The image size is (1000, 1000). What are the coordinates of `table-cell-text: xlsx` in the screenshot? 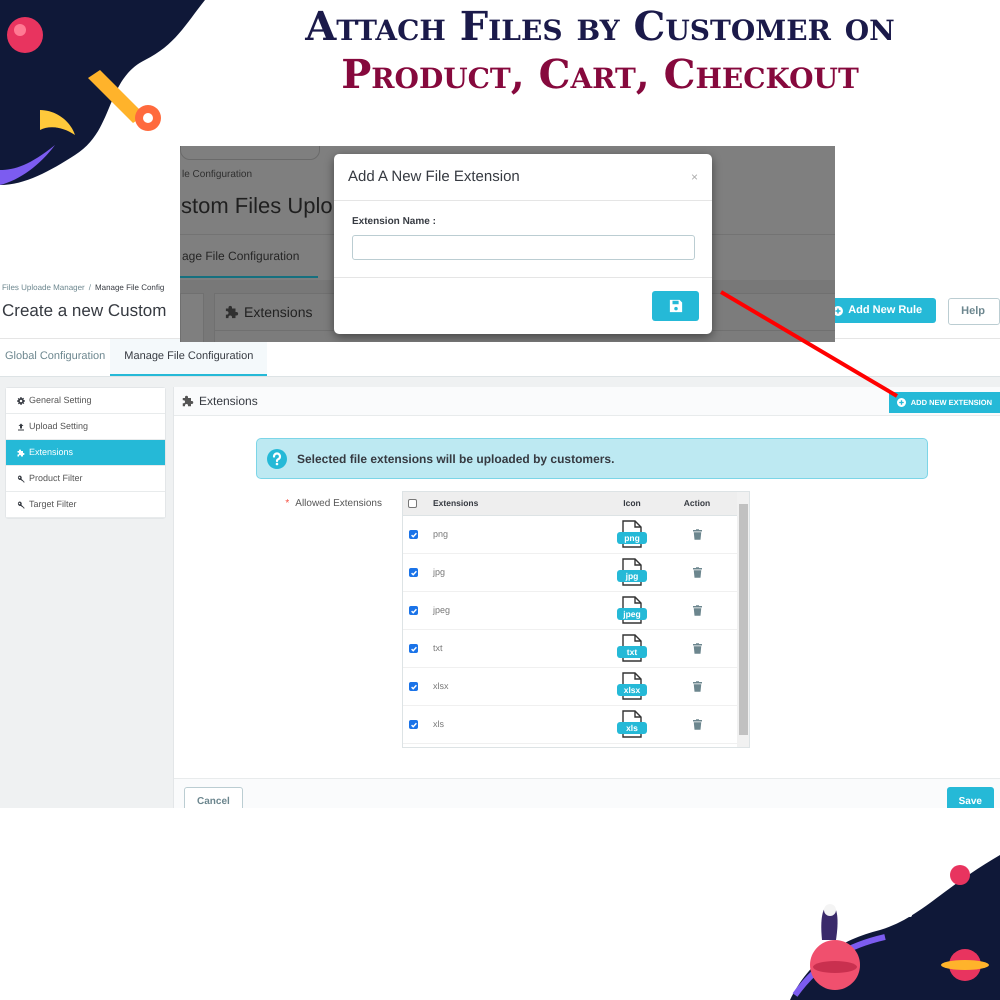 It's located at (441, 686).